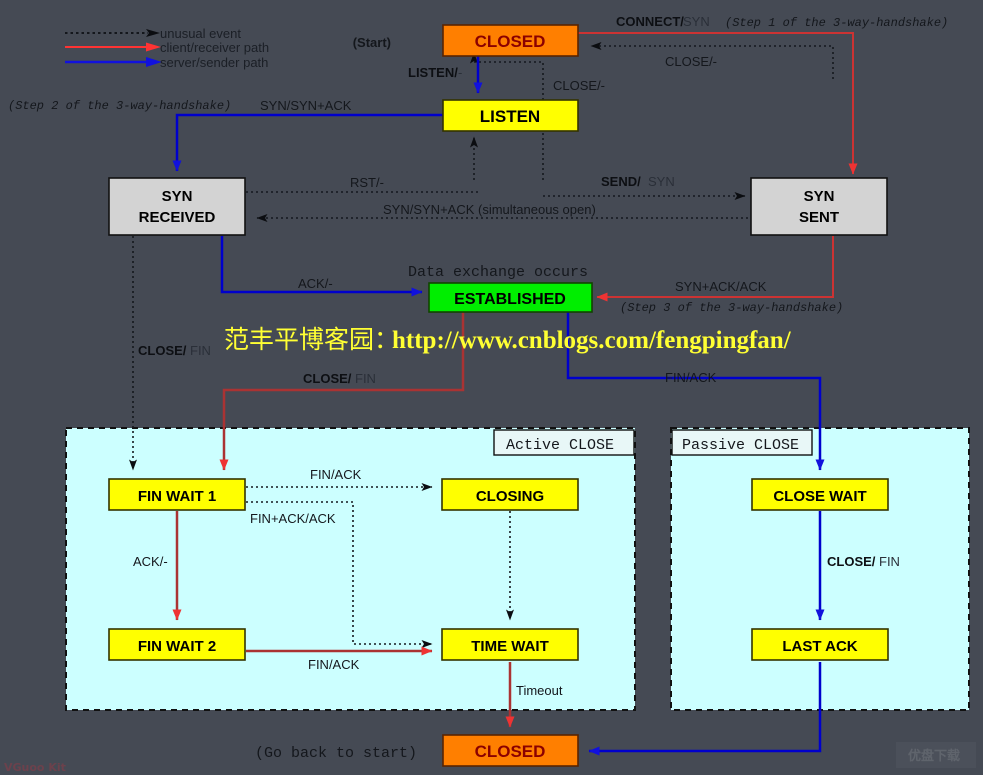 This screenshot has height=775, width=983. I want to click on state-established: ESTABLISHED, so click(510, 297).